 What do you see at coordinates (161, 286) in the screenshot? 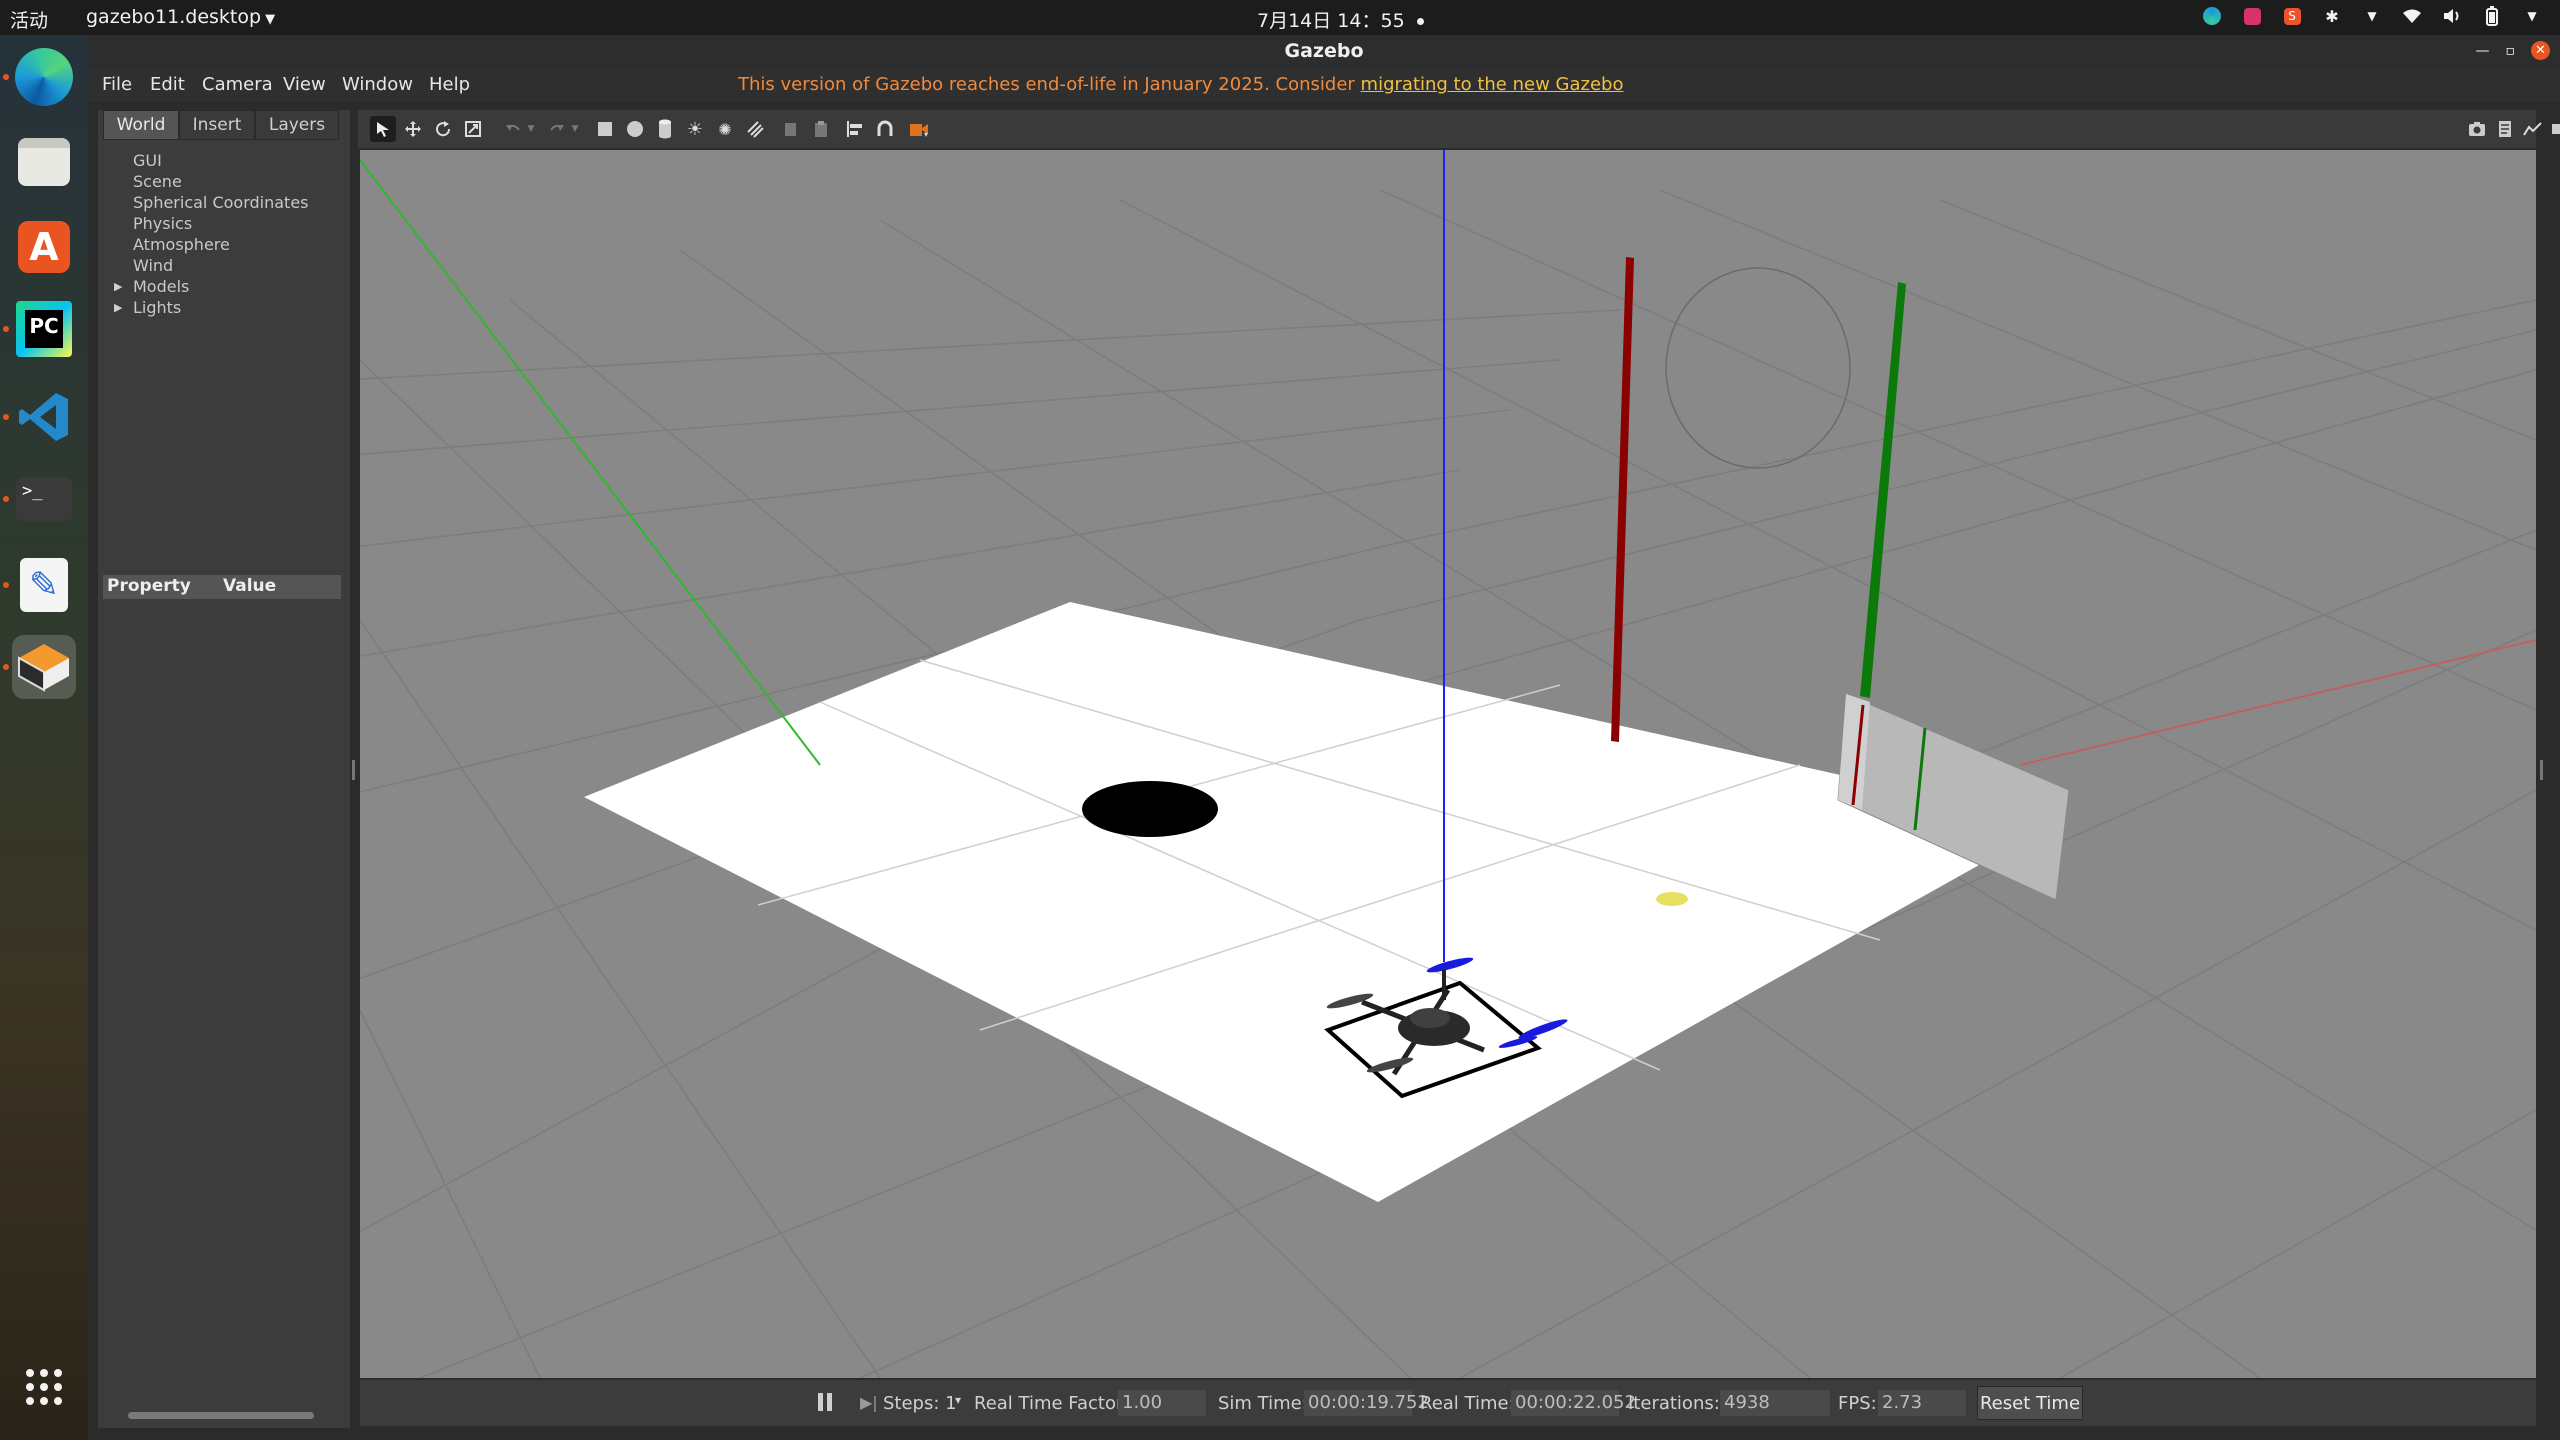
I see `tree-item-label: Models` at bounding box center [161, 286].